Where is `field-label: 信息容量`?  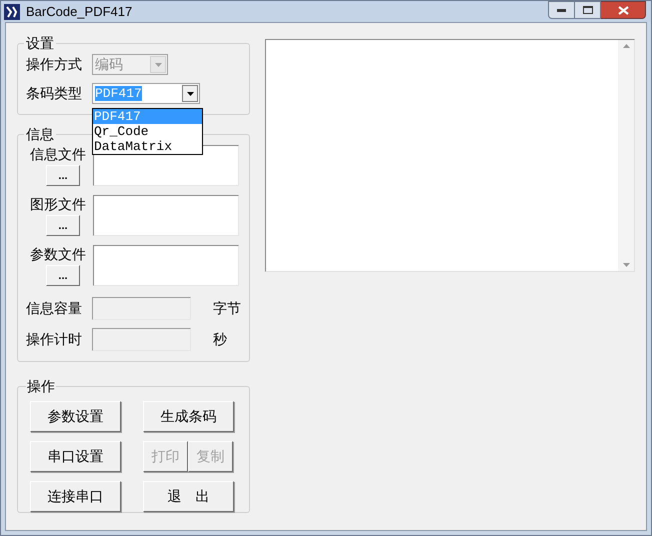
field-label: 信息容量 is located at coordinates (54, 308).